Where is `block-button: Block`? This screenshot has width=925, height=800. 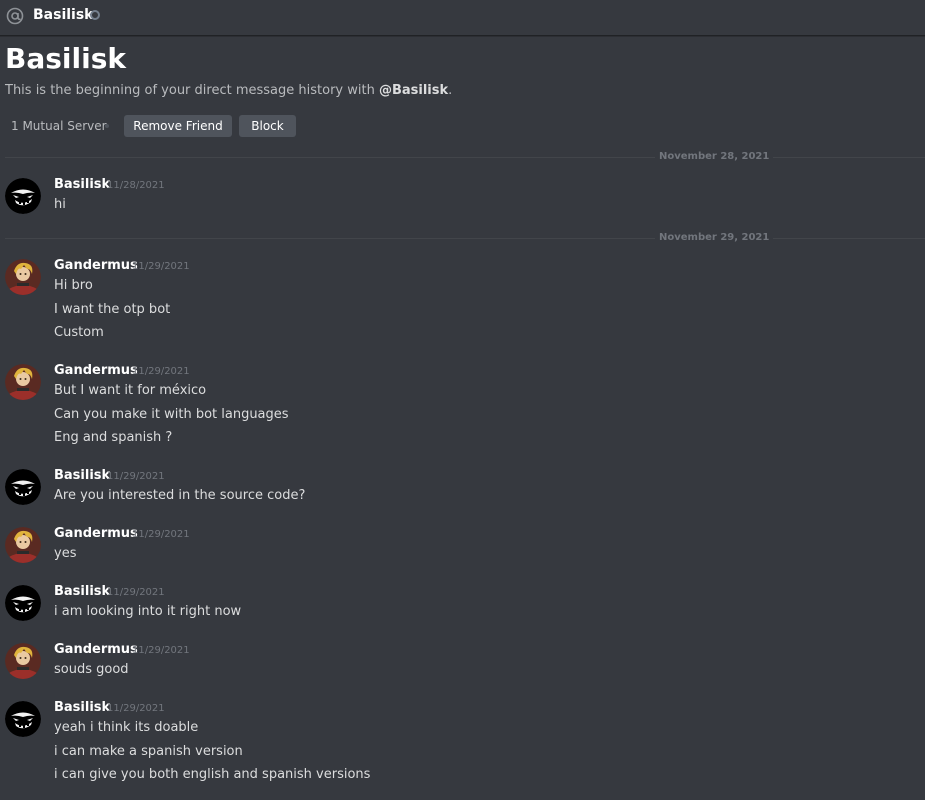 block-button: Block is located at coordinates (267, 126).